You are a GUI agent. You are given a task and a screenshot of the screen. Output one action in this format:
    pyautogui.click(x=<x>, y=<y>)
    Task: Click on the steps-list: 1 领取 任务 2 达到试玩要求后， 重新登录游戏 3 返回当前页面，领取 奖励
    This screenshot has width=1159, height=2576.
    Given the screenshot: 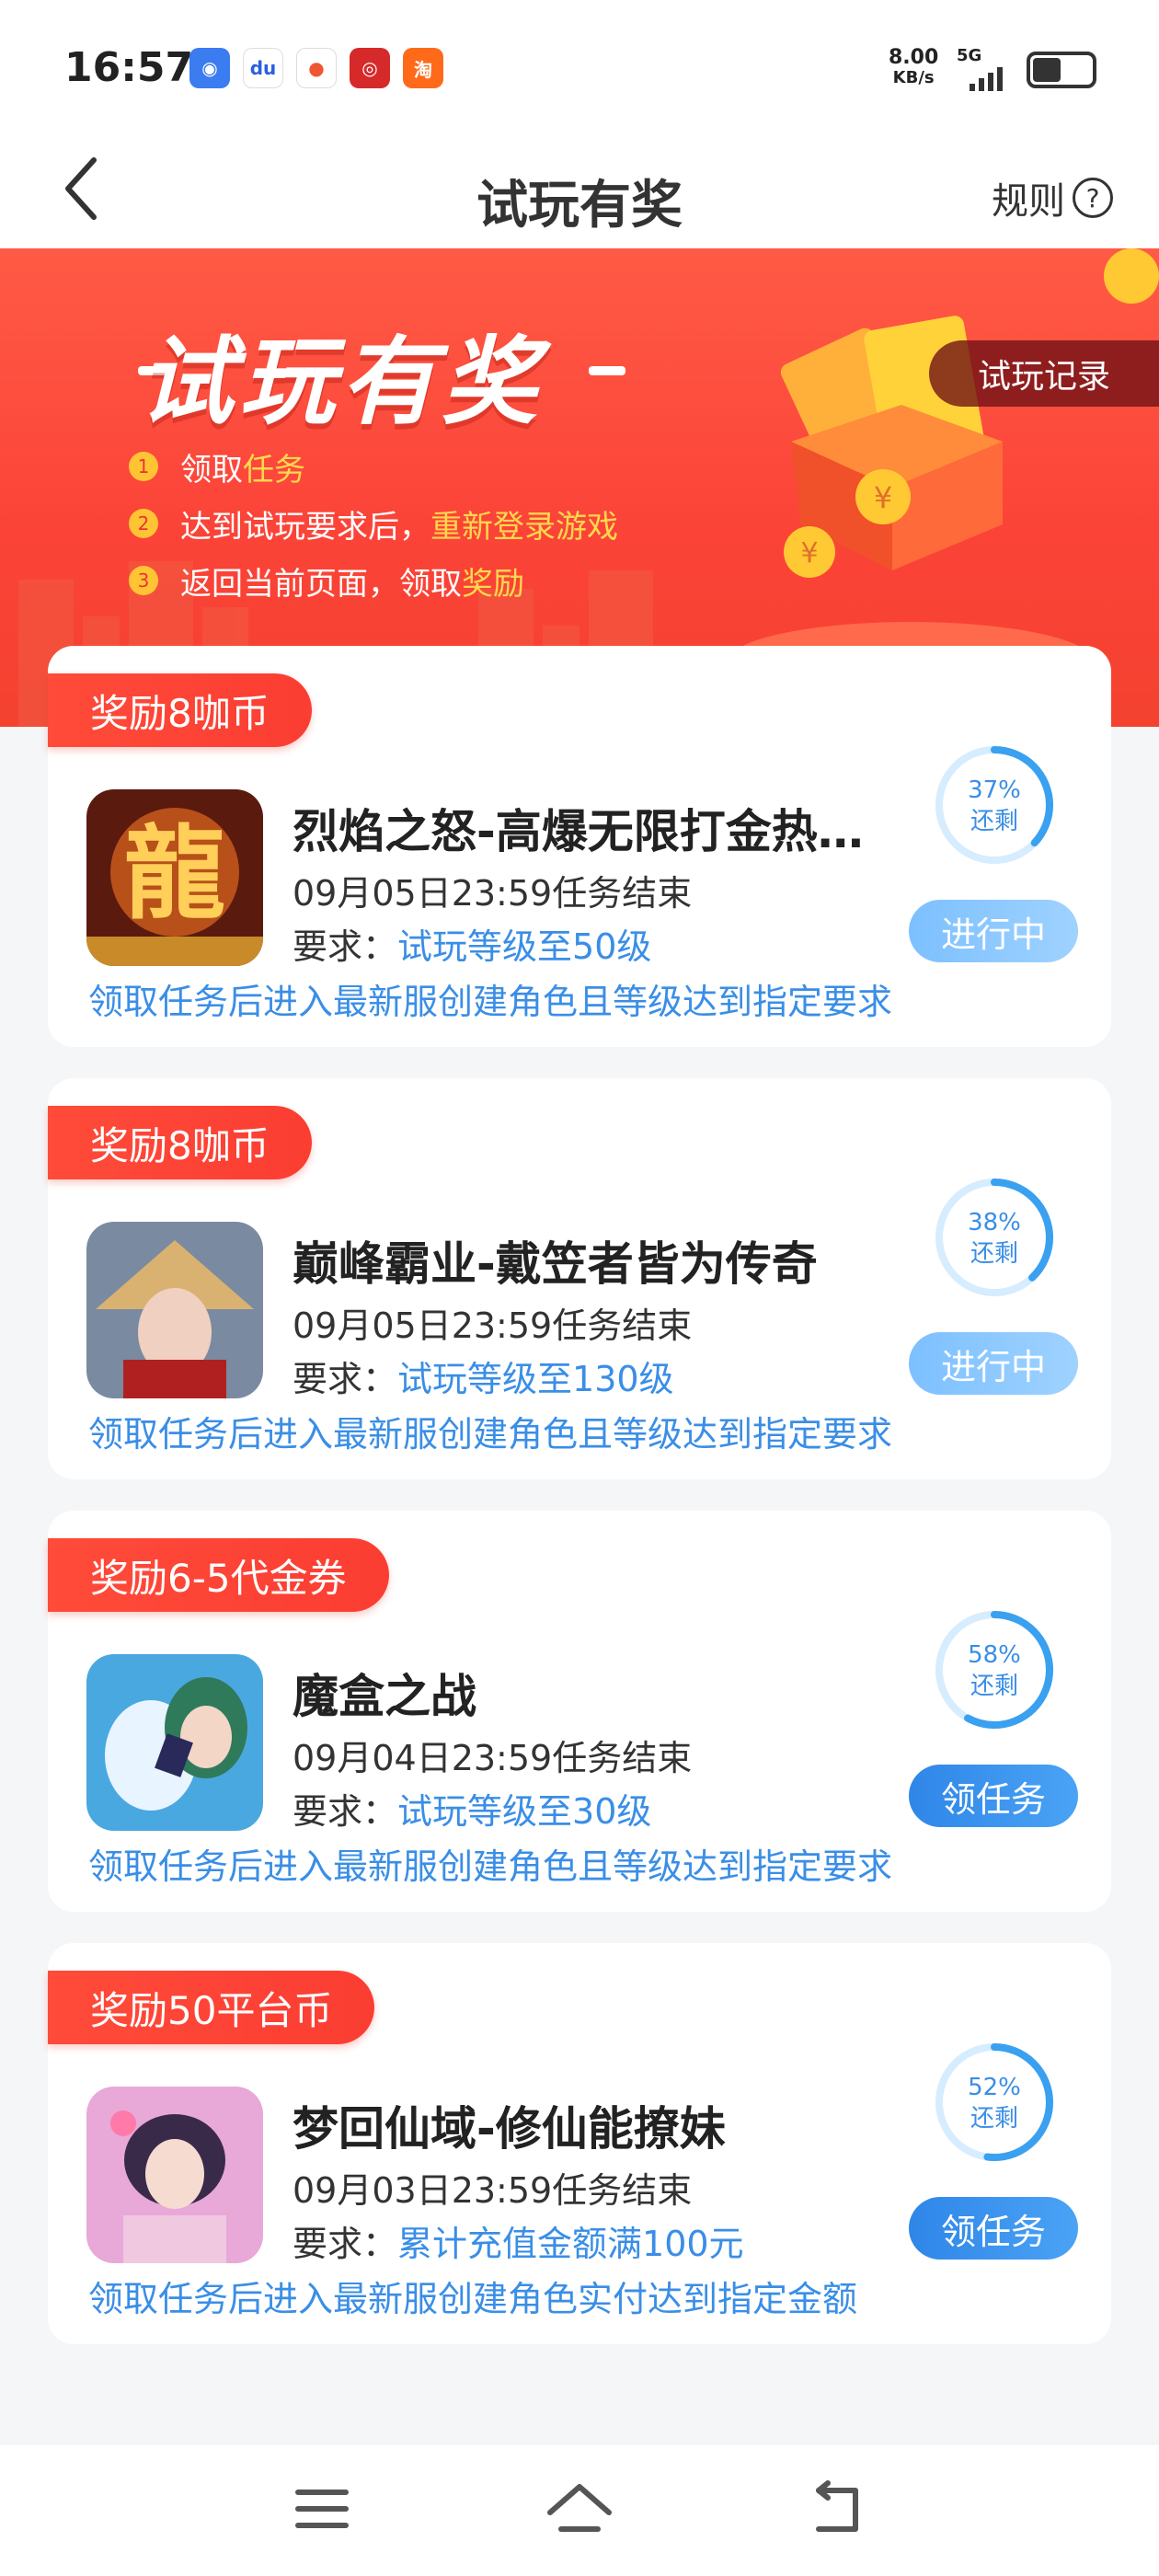 What is the action you would take?
    pyautogui.click(x=373, y=523)
    